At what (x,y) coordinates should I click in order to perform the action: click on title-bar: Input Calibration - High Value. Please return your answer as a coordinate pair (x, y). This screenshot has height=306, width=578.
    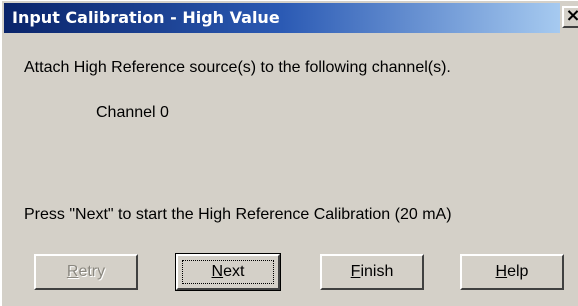
    Looking at the image, I should click on (282, 18).